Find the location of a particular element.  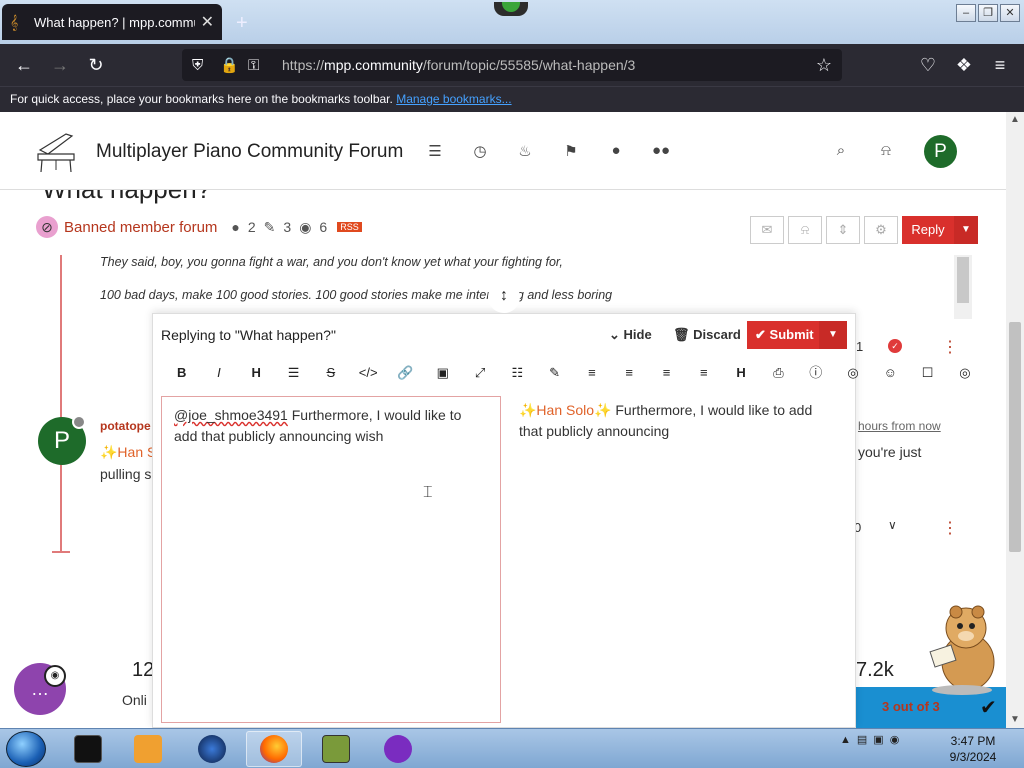

post-scrollbar is located at coordinates (963, 287).